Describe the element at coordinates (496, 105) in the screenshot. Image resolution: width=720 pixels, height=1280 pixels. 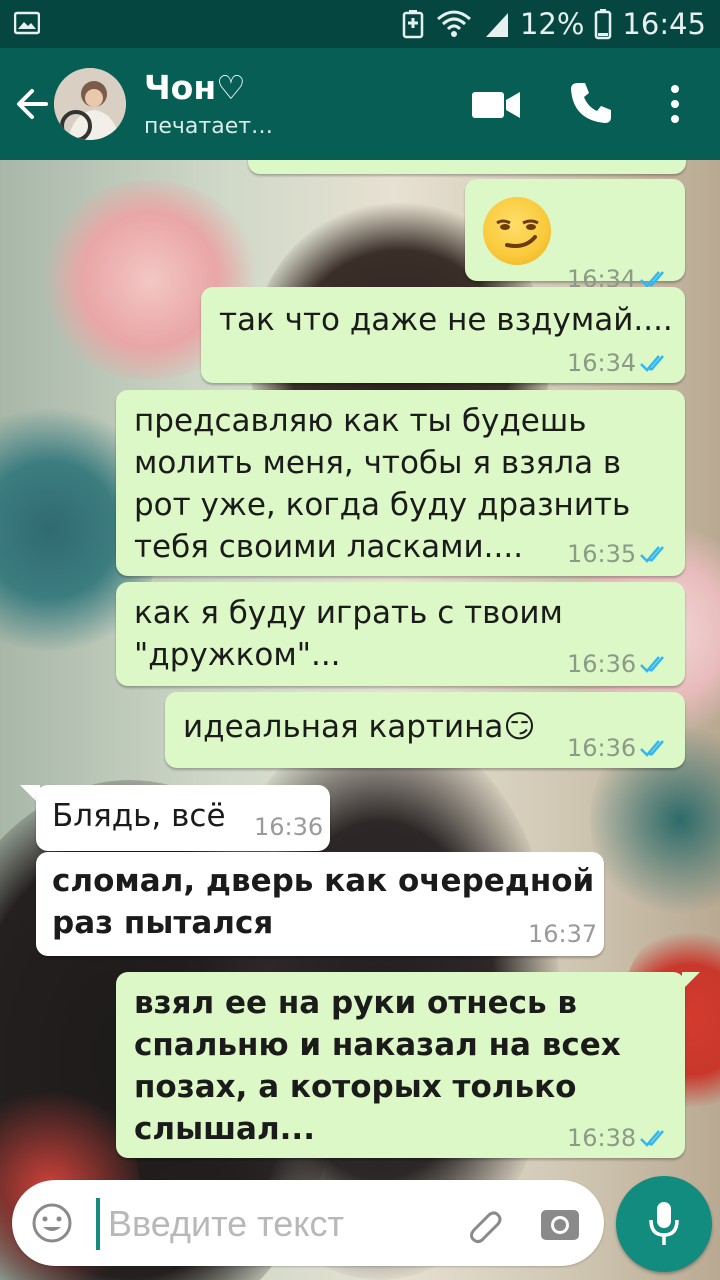
I see `video-call-icon` at that location.